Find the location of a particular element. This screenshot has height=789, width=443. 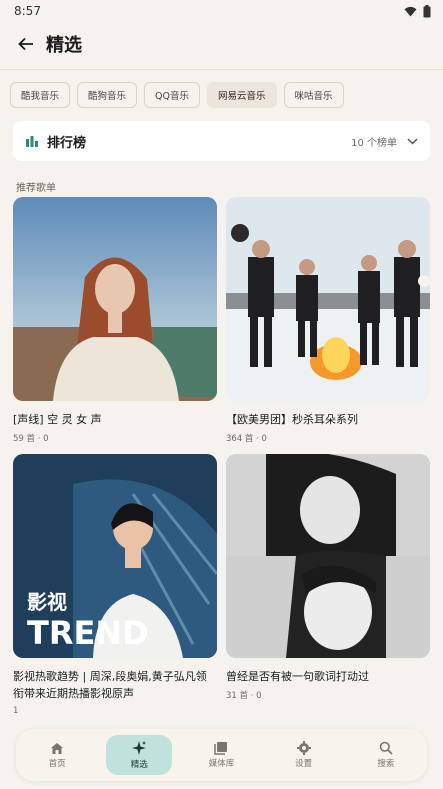

status-icons is located at coordinates (417, 11).